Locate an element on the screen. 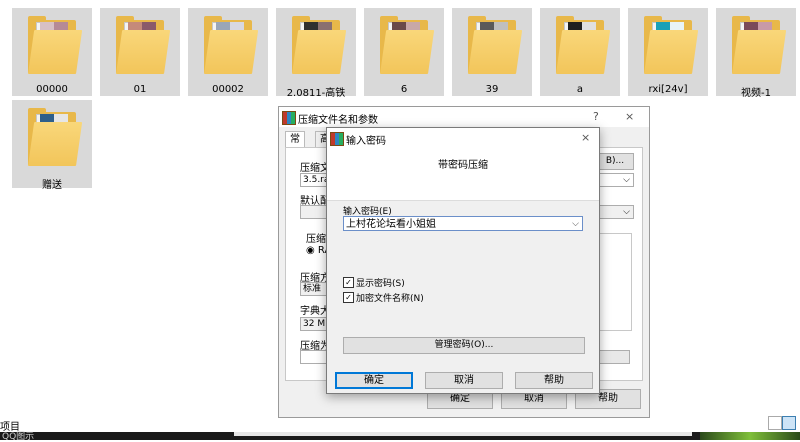 The width and height of the screenshot is (800, 442). encrypt-filenames-label: 加密文件名称(N) is located at coordinates (390, 299).